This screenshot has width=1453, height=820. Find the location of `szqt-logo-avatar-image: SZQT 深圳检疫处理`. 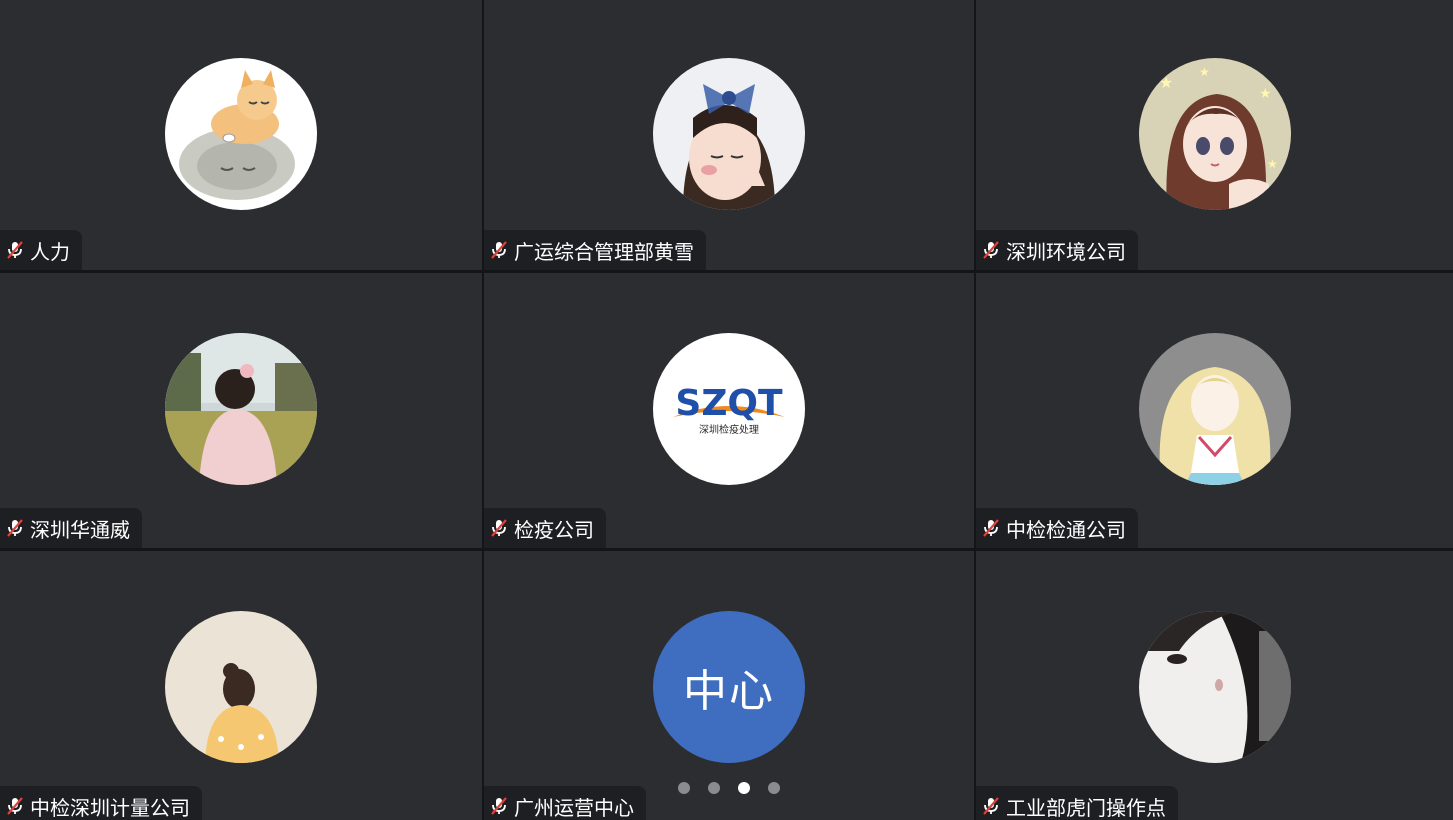

szqt-logo-avatar-image: SZQT 深圳检疫处理 is located at coordinates (729, 409).